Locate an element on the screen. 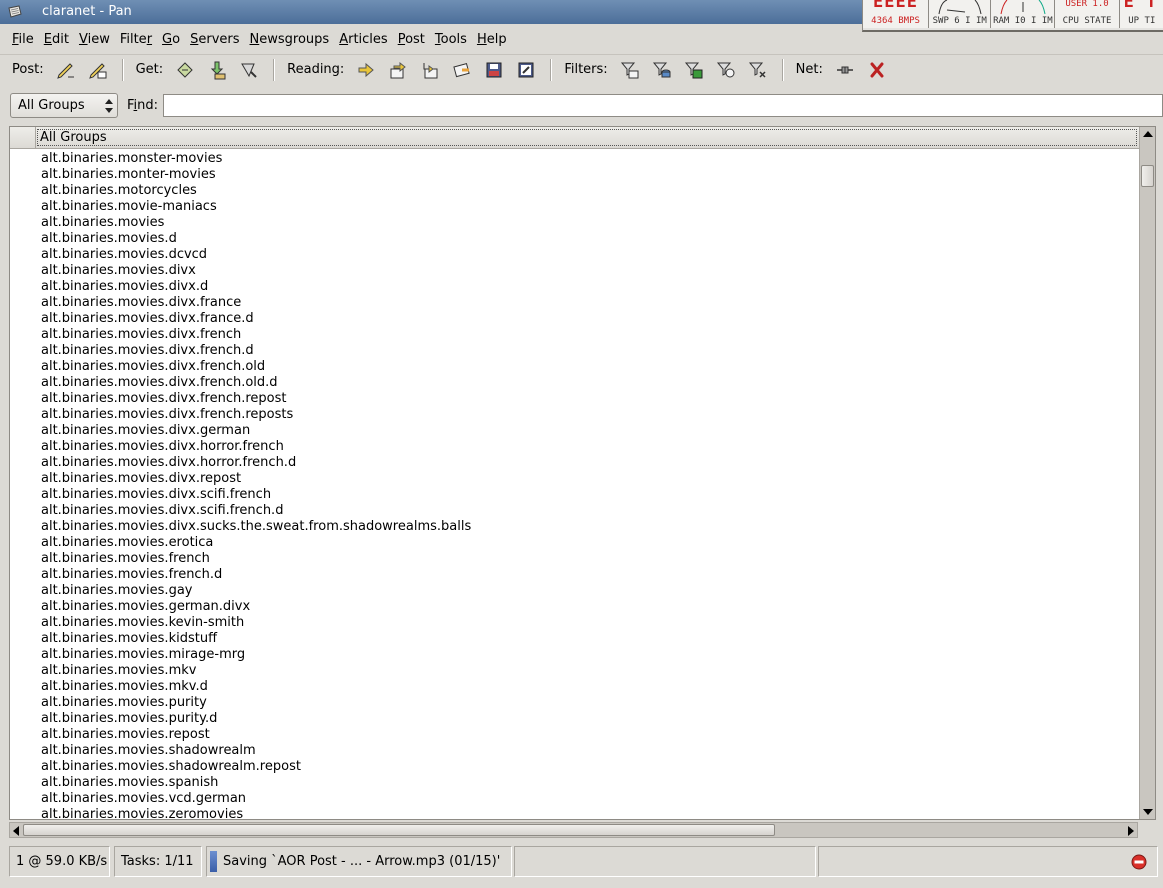 The image size is (1163, 888). cancel-tasks-button is located at coordinates (877, 70).